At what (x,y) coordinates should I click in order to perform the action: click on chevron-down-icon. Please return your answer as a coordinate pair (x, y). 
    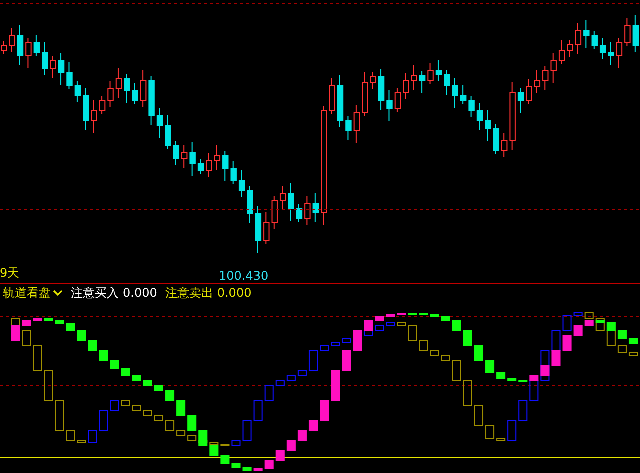
    Looking at the image, I should click on (58, 293).